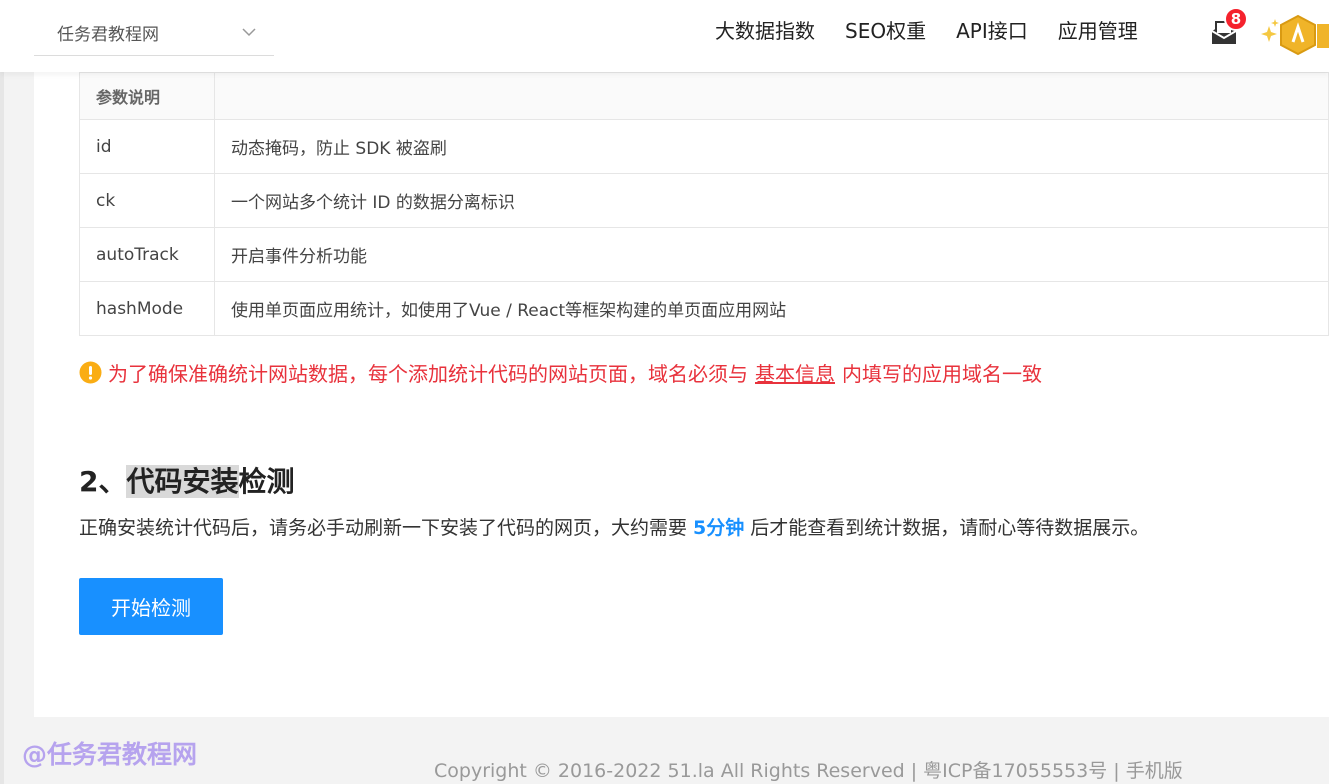  What do you see at coordinates (1294, 35) in the screenshot?
I see `vip-badge-icon` at bounding box center [1294, 35].